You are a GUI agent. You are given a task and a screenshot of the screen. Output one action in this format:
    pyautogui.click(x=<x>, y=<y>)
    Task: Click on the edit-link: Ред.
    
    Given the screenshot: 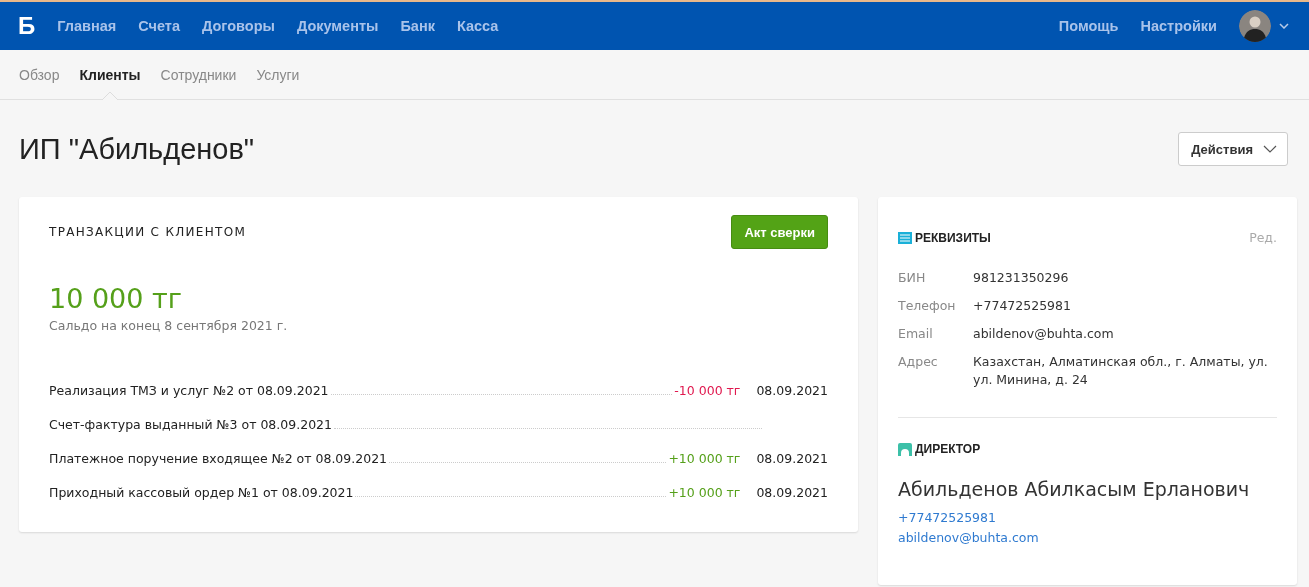 What is the action you would take?
    pyautogui.click(x=1263, y=237)
    